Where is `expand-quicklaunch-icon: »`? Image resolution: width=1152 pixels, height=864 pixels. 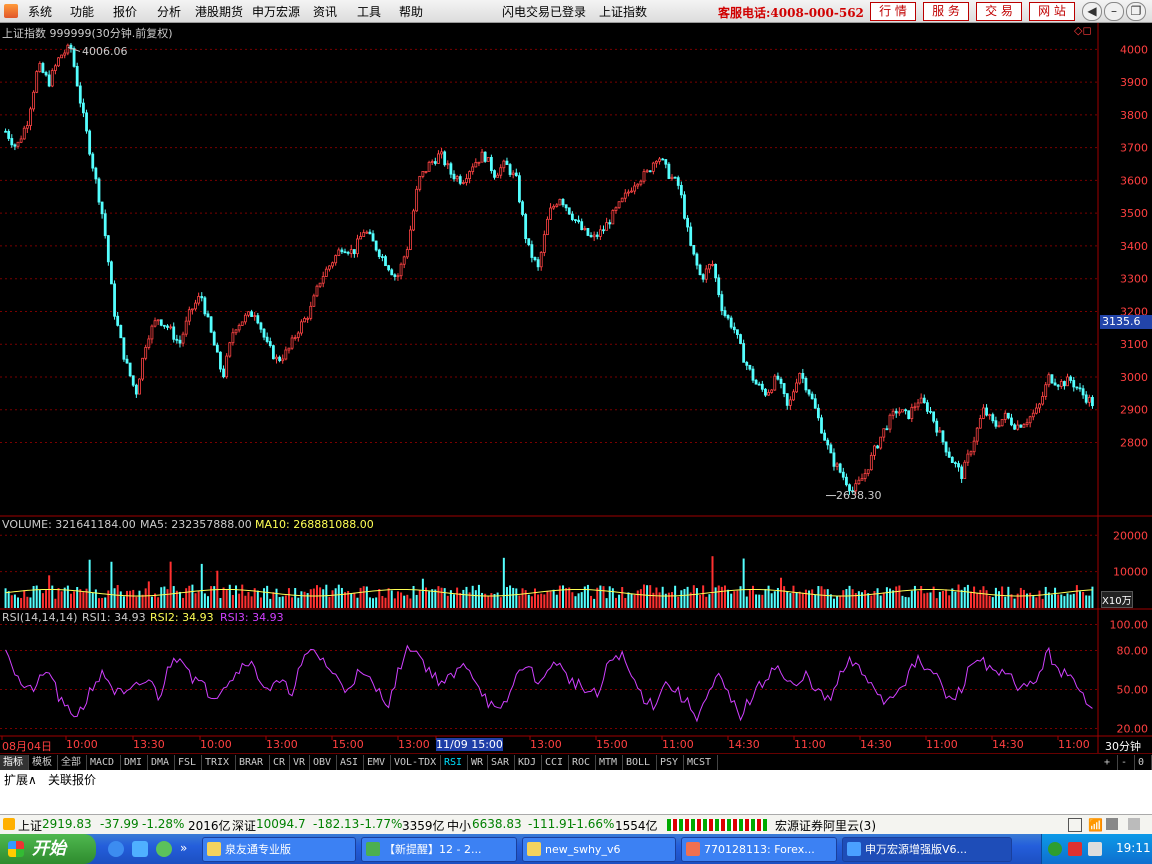 expand-quicklaunch-icon: » is located at coordinates (188, 849).